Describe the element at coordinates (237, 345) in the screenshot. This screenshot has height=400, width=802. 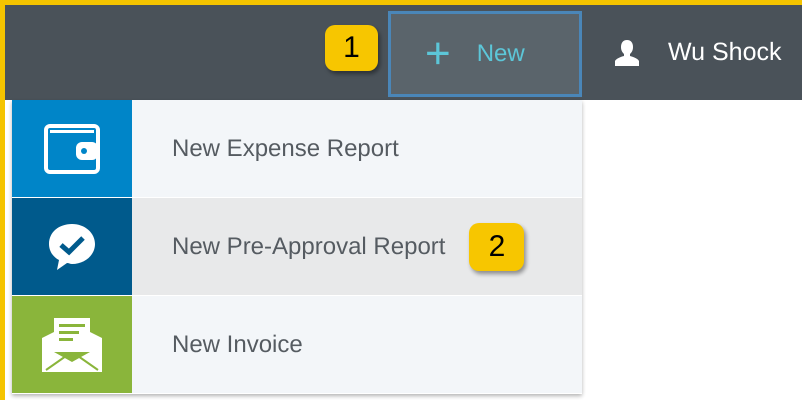
I see `menu-item-label: New Invoice` at that location.